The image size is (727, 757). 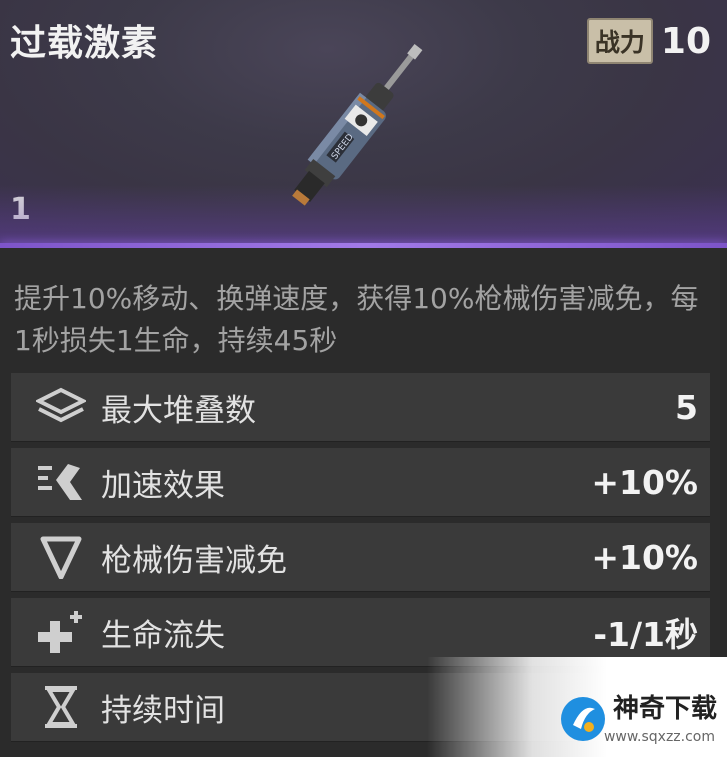 What do you see at coordinates (61, 707) in the screenshot?
I see `hourglass-icon` at bounding box center [61, 707].